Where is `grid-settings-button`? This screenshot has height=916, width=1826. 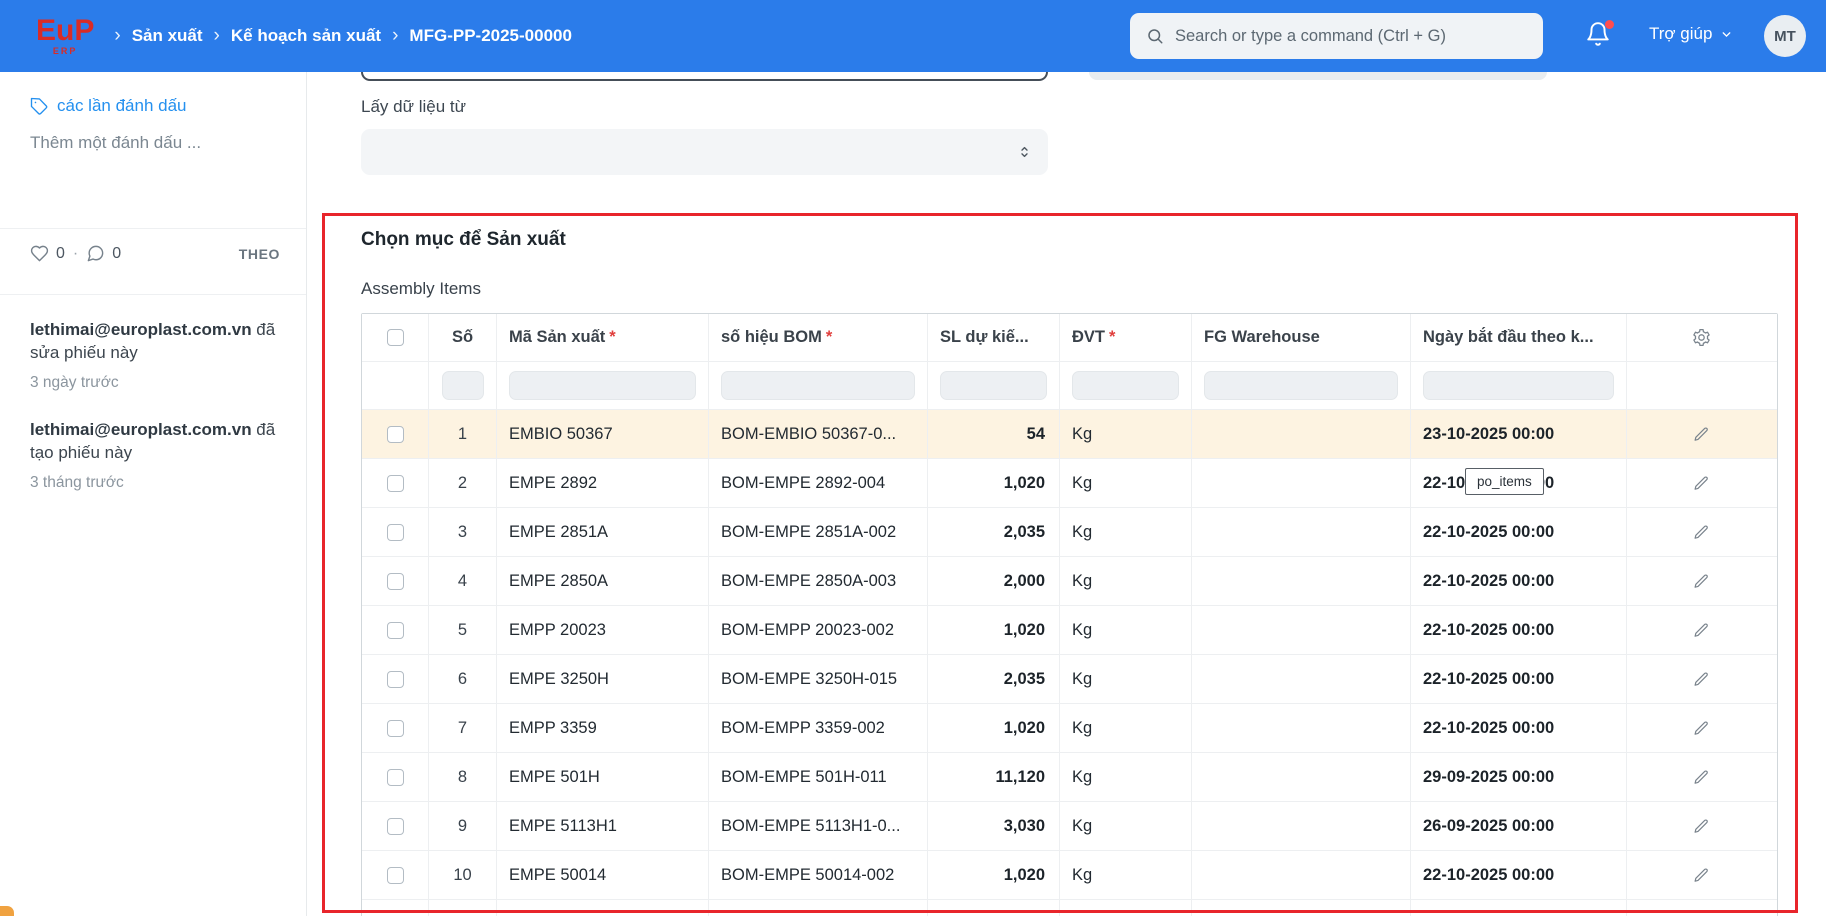
grid-settings-button is located at coordinates (1701, 337).